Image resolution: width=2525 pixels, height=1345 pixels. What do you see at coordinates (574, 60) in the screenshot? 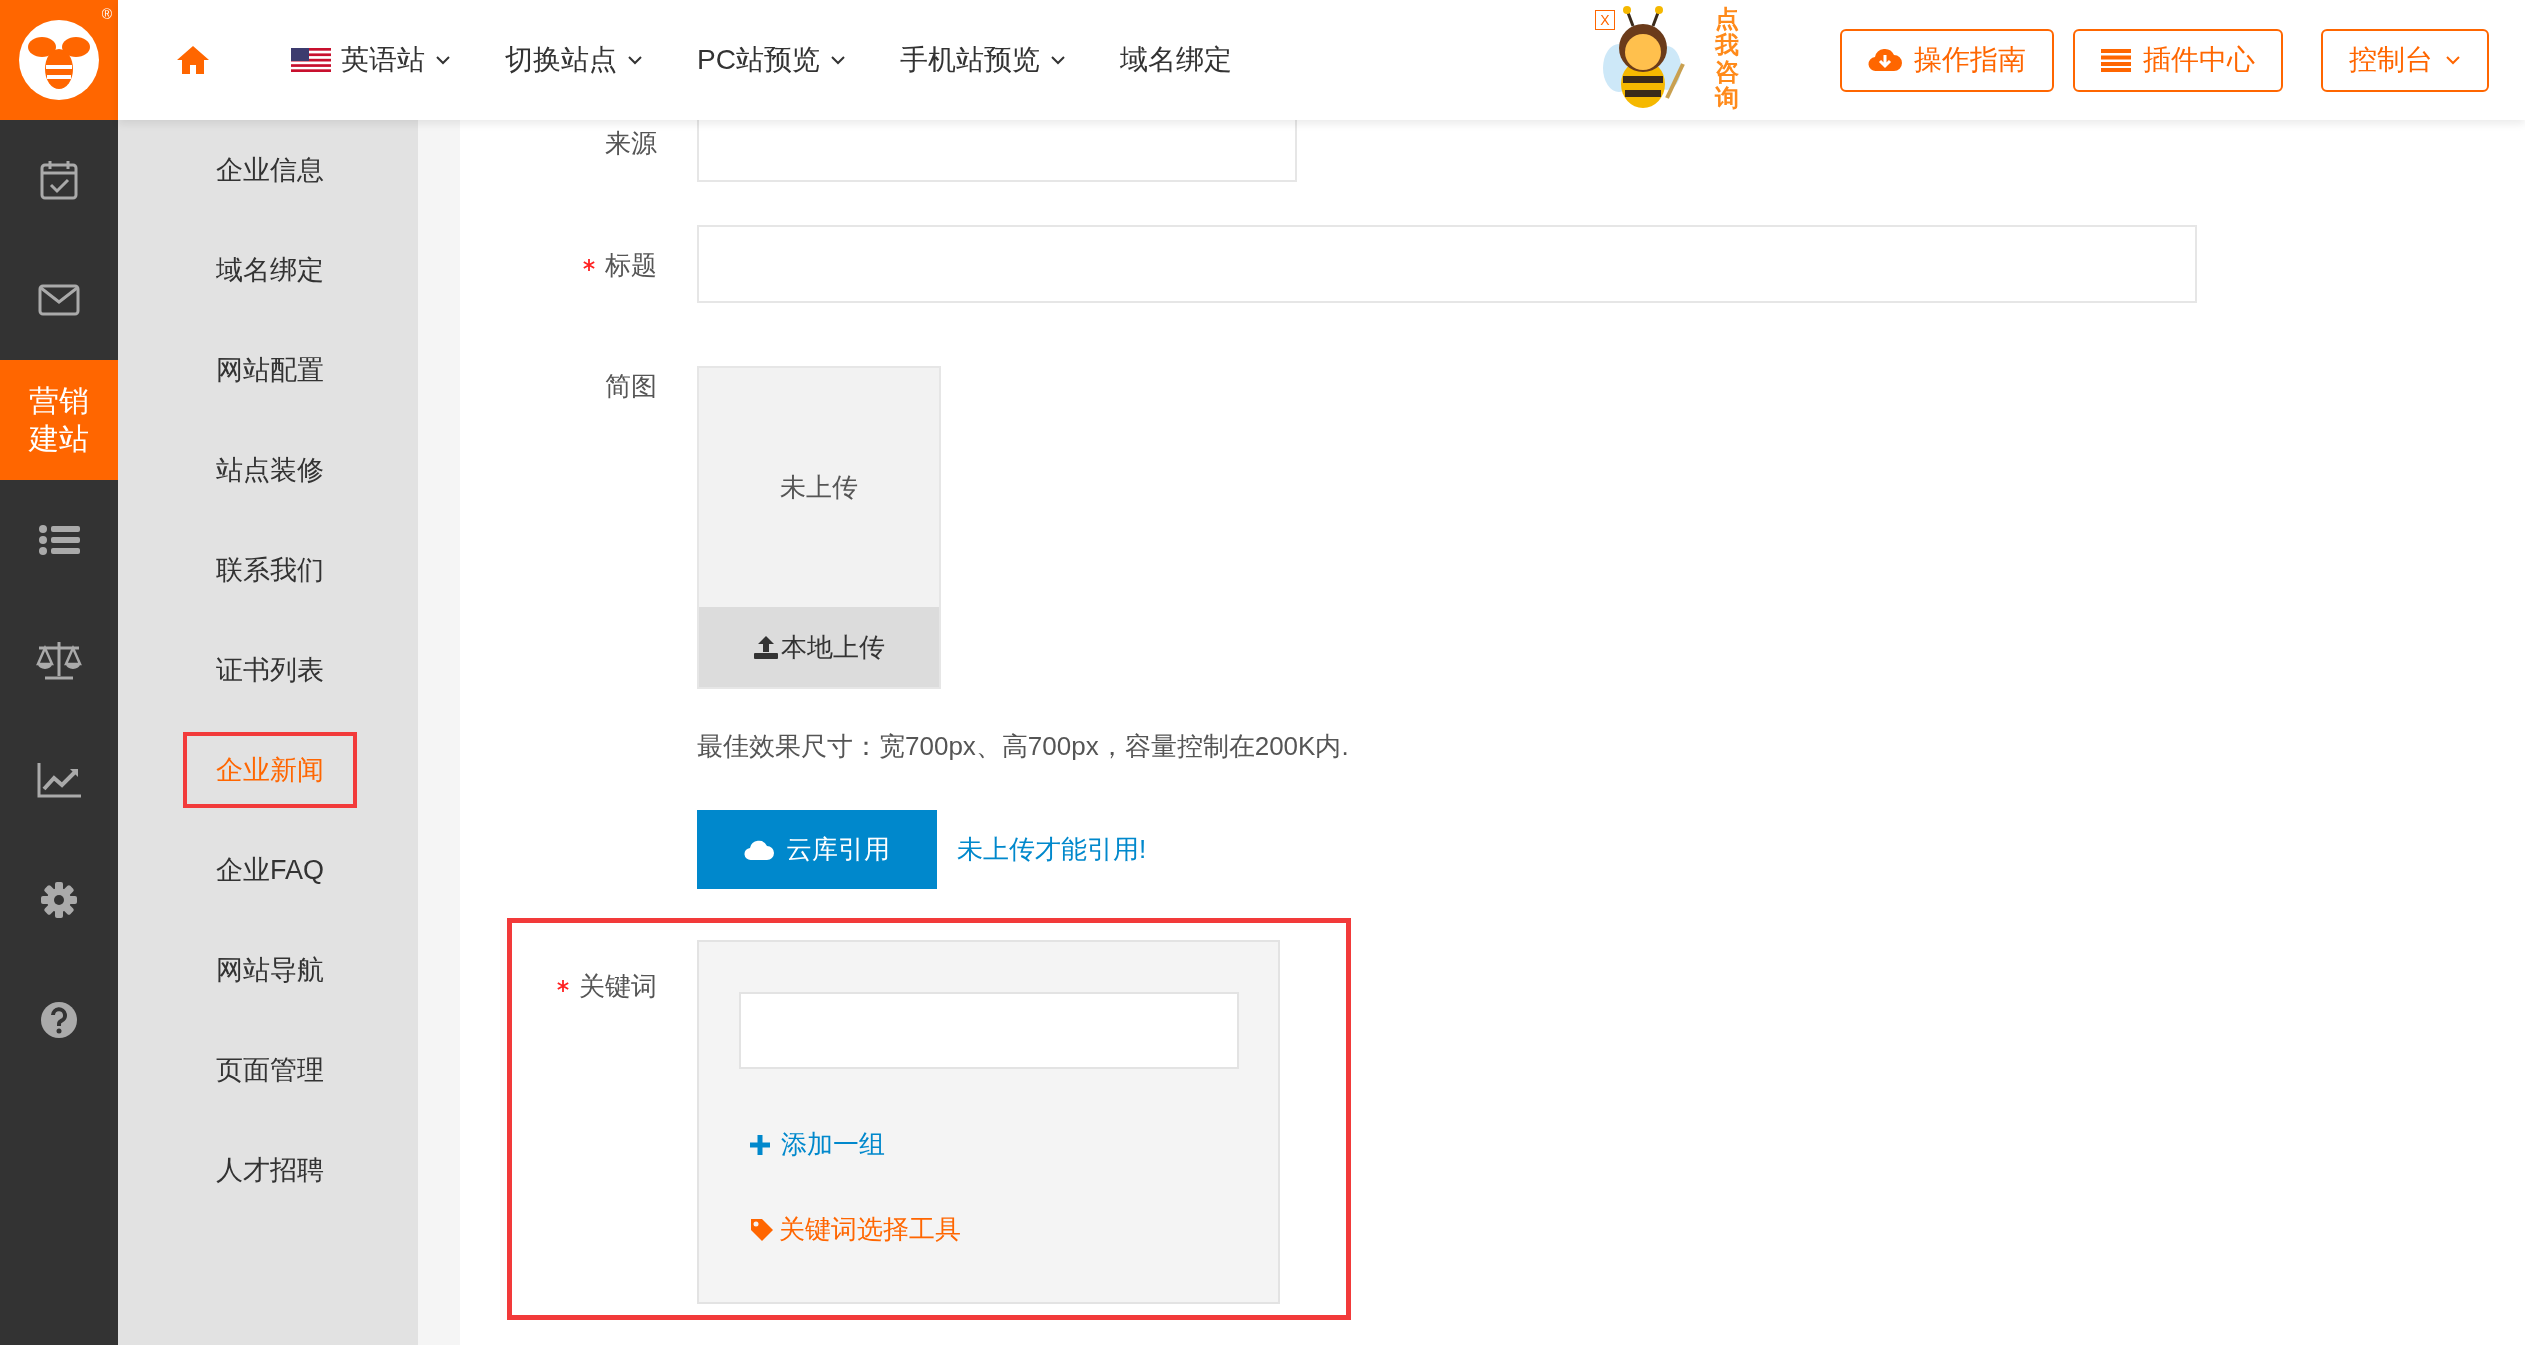
I see `nav-item: 切换站点` at bounding box center [574, 60].